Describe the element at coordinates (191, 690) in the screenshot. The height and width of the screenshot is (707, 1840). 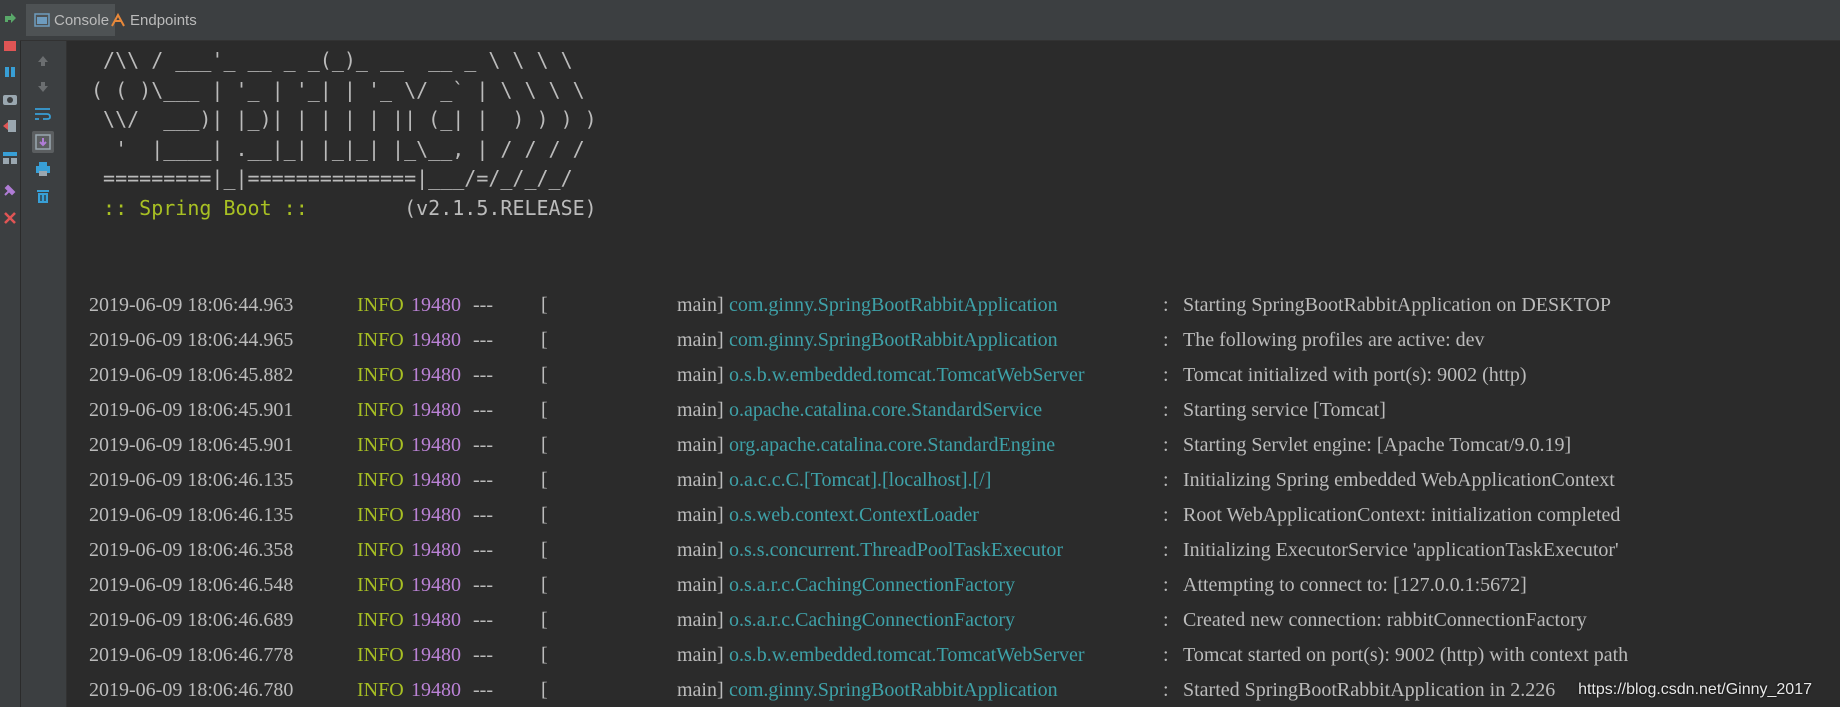
I see `log-timestamp: 2019-06-09 18:06:46.780` at that location.